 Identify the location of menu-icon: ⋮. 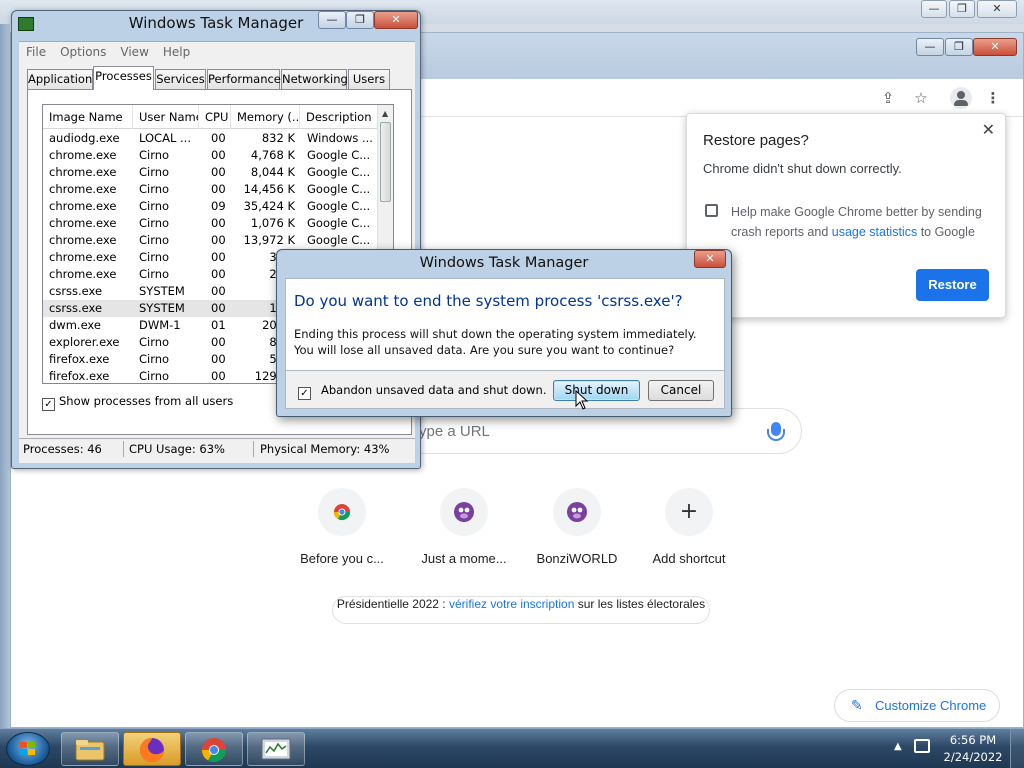
(993, 98).